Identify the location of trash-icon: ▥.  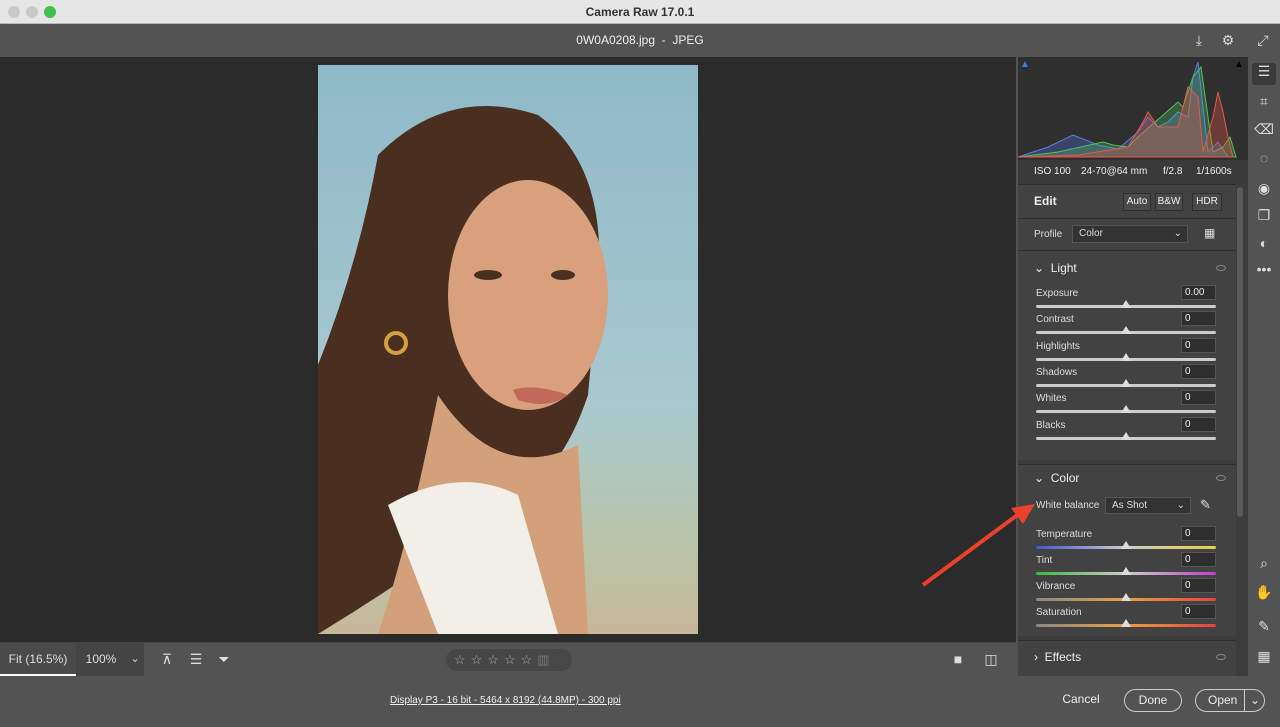
(545, 659).